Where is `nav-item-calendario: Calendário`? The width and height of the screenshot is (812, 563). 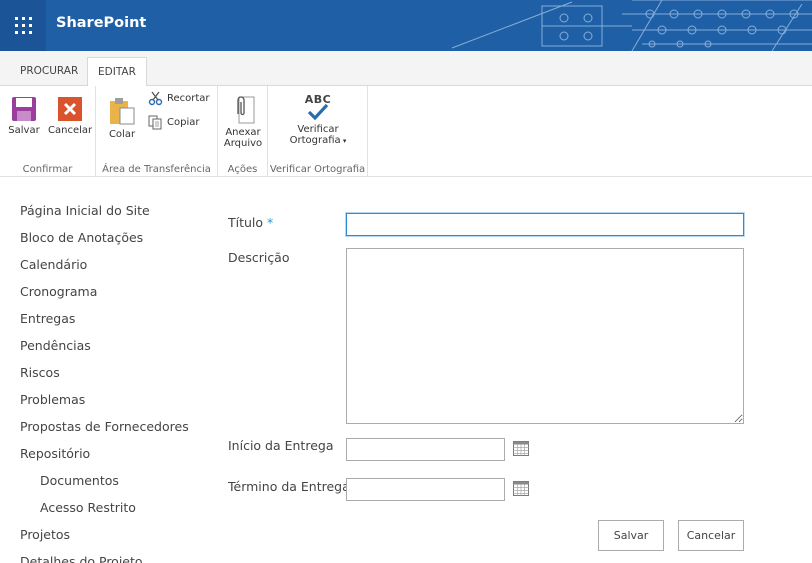 nav-item-calendario: Calendário is located at coordinates (53, 264).